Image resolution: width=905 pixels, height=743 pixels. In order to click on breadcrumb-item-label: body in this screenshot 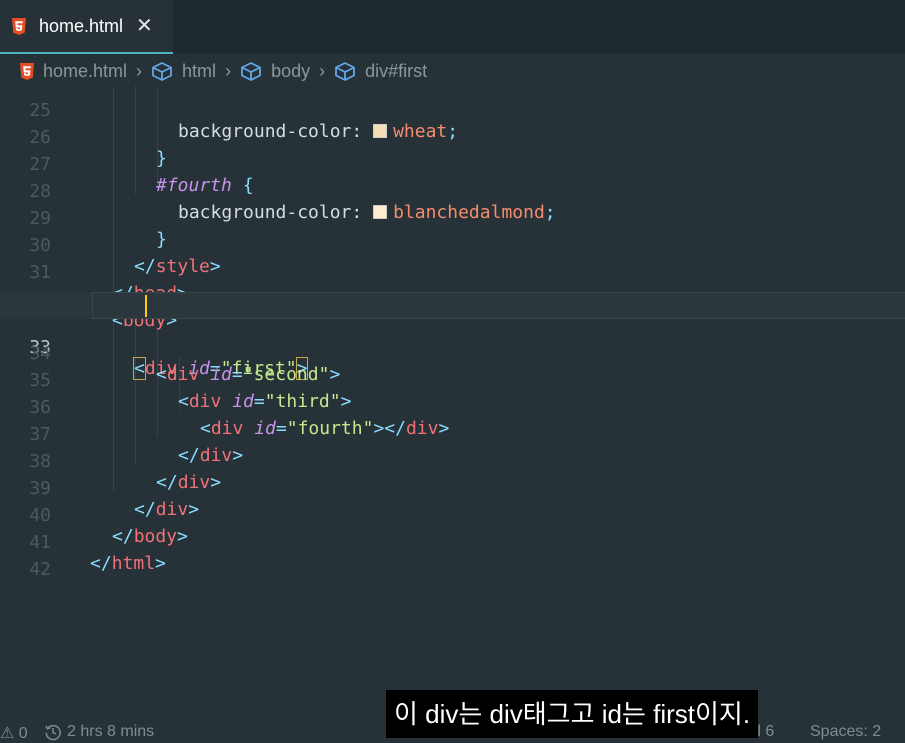, I will do `click(291, 70)`.